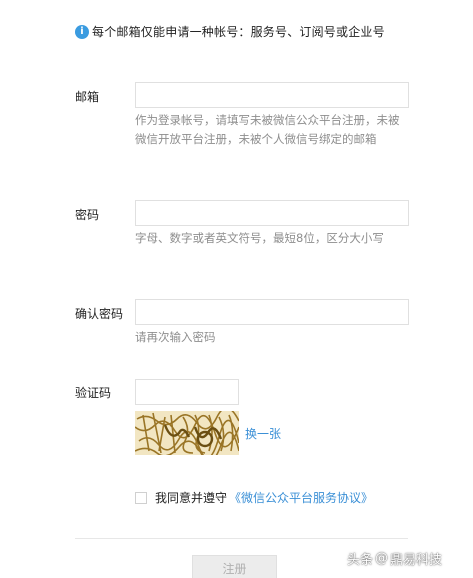 This screenshot has height=578, width=473. Describe the element at coordinates (191, 498) in the screenshot. I see `agreement-text: 我同意并遵守` at that location.